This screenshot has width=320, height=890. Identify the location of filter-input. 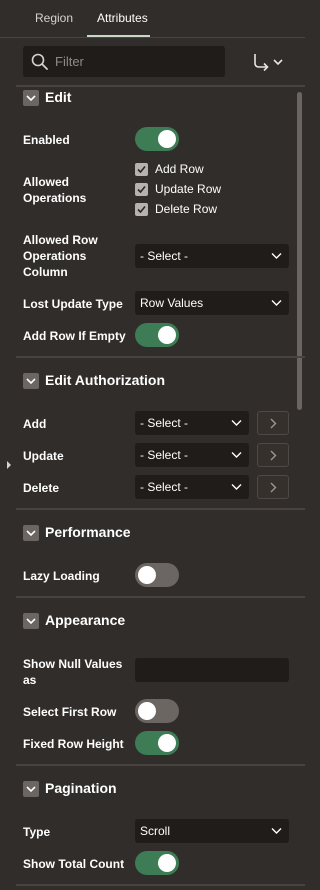
(137, 61).